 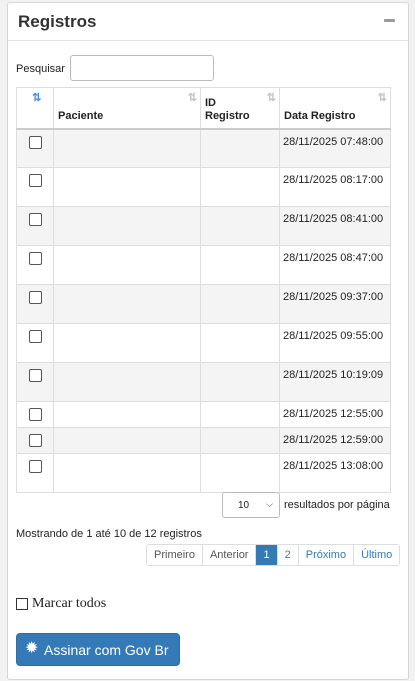 I want to click on pagination-previous: Anterior, so click(x=229, y=555).